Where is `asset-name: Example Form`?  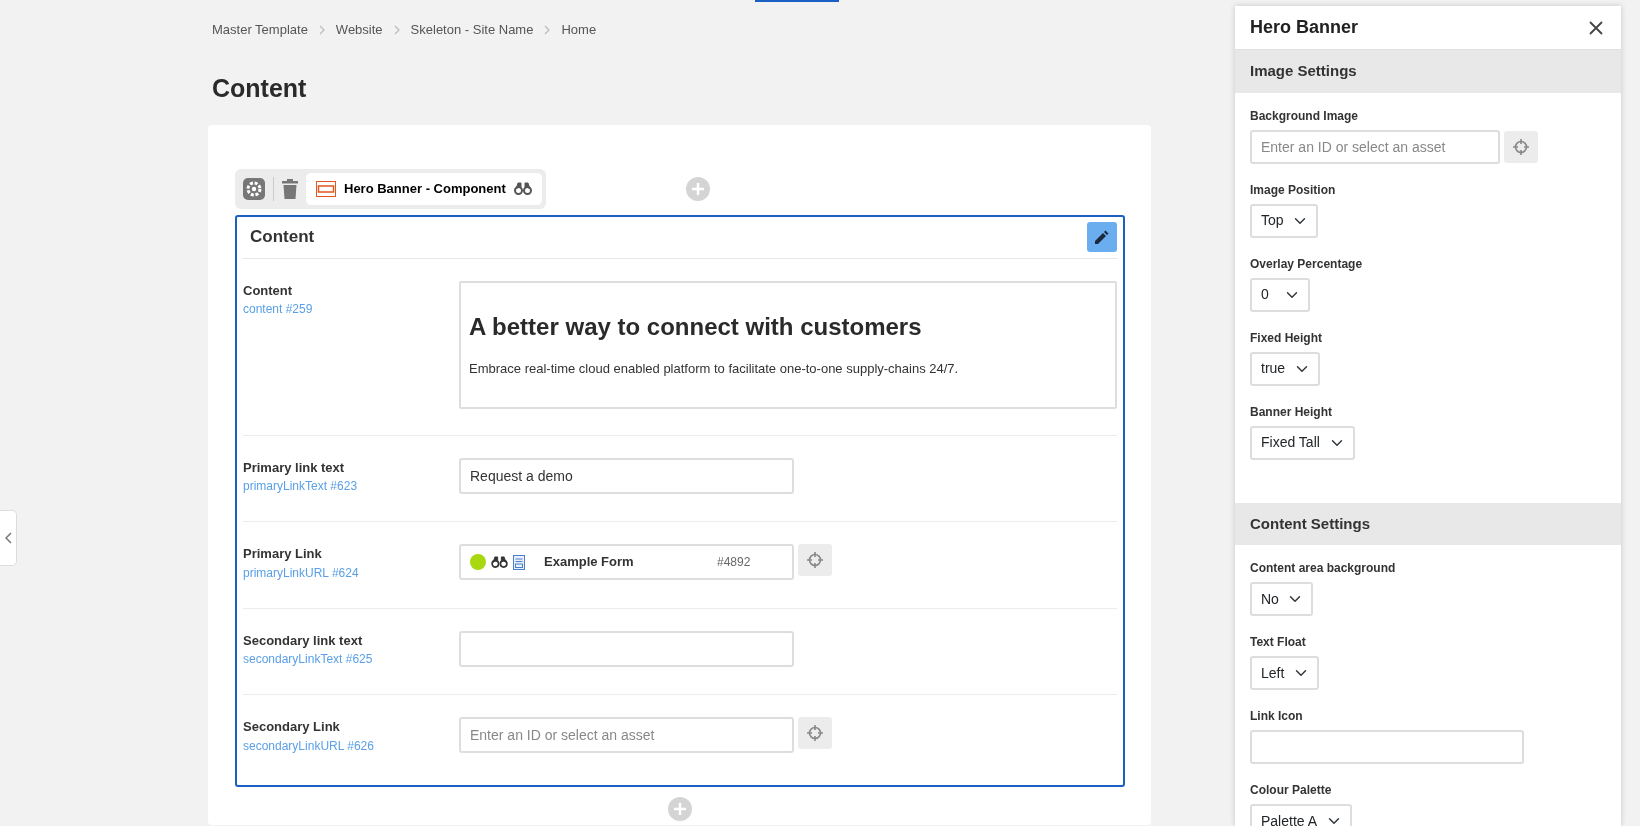 asset-name: Example Form is located at coordinates (589, 562).